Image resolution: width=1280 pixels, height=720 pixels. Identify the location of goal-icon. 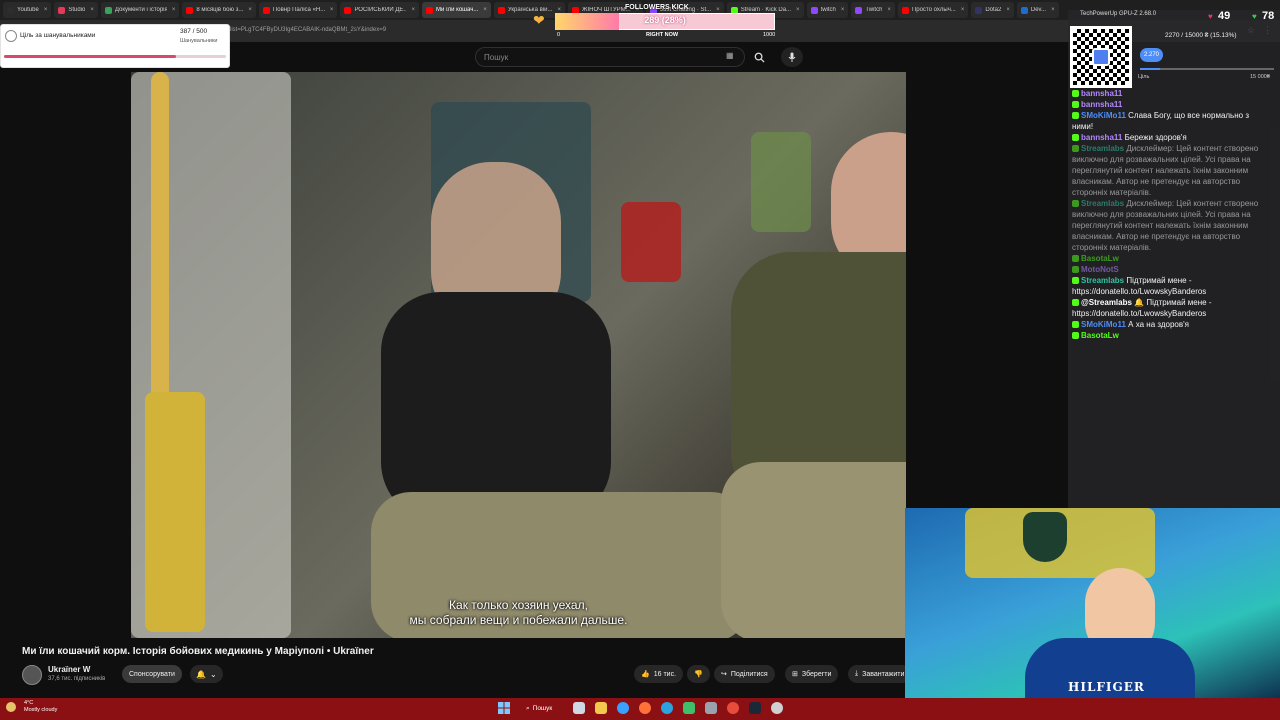
(11, 36).